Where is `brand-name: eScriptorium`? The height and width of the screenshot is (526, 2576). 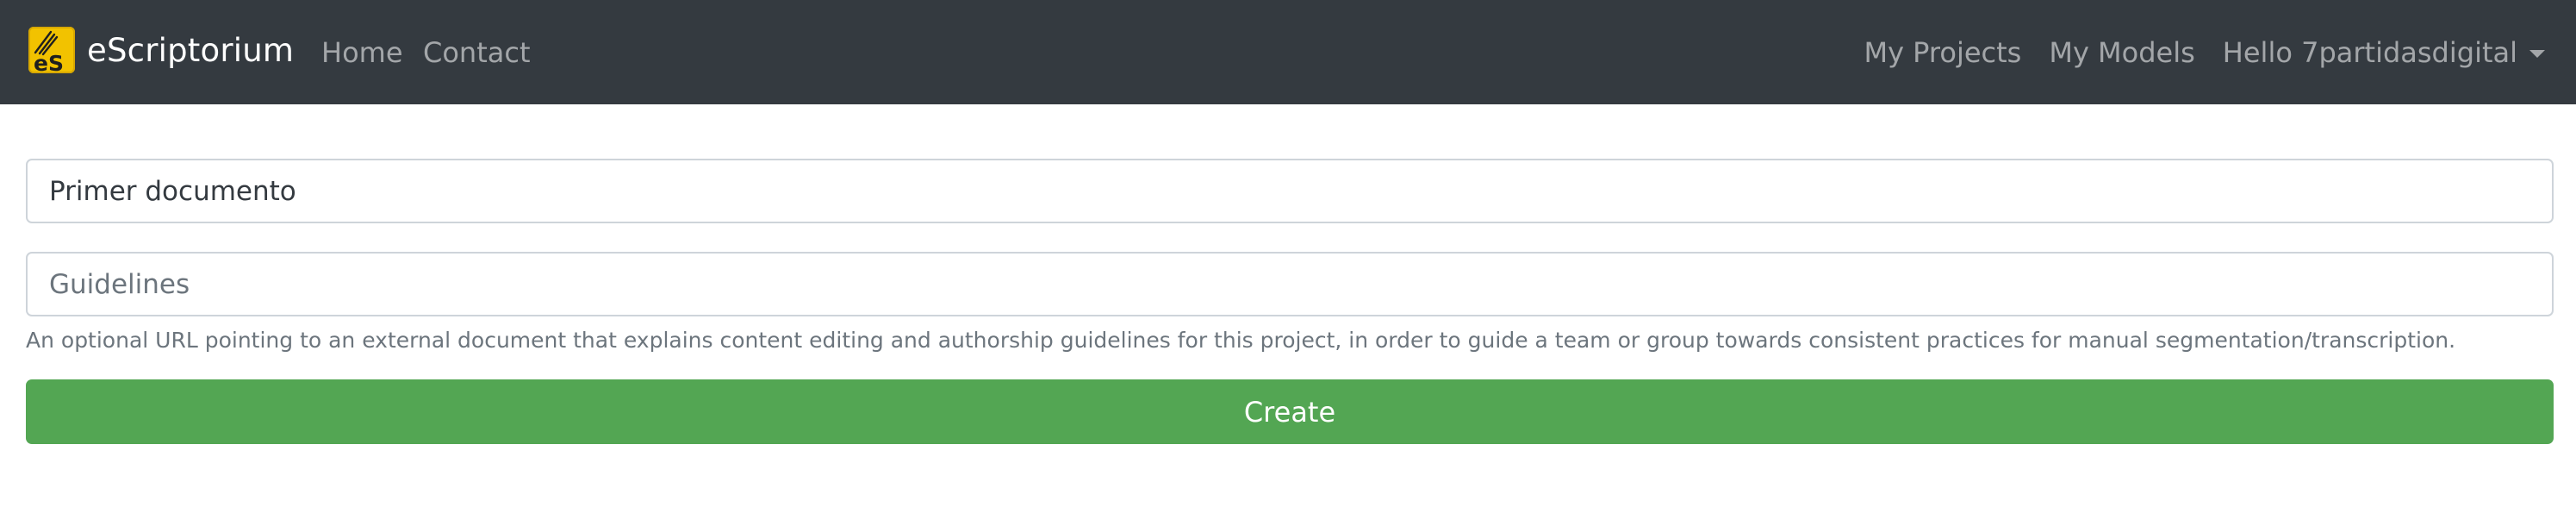 brand-name: eScriptorium is located at coordinates (191, 50).